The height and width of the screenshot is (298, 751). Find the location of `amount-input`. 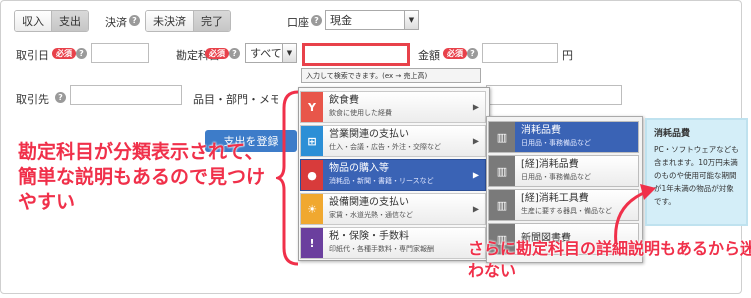

amount-input is located at coordinates (520, 53).